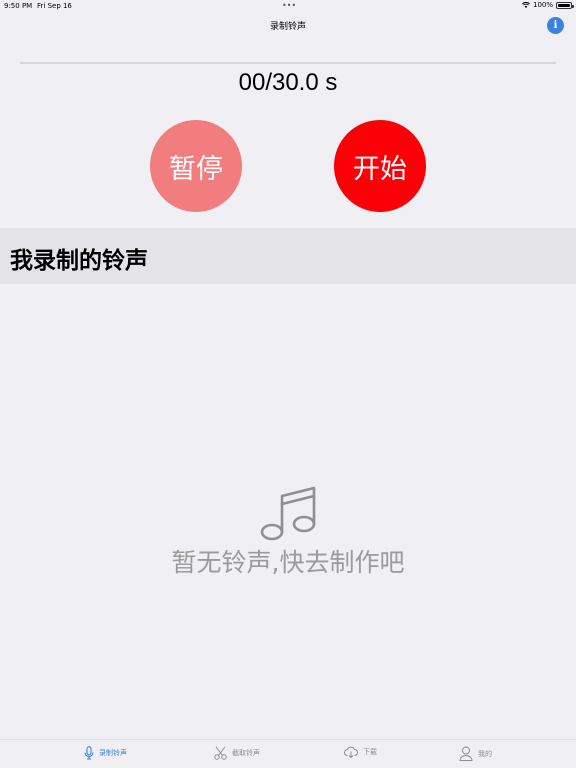  What do you see at coordinates (351, 752) in the screenshot?
I see `cloud-download-icon` at bounding box center [351, 752].